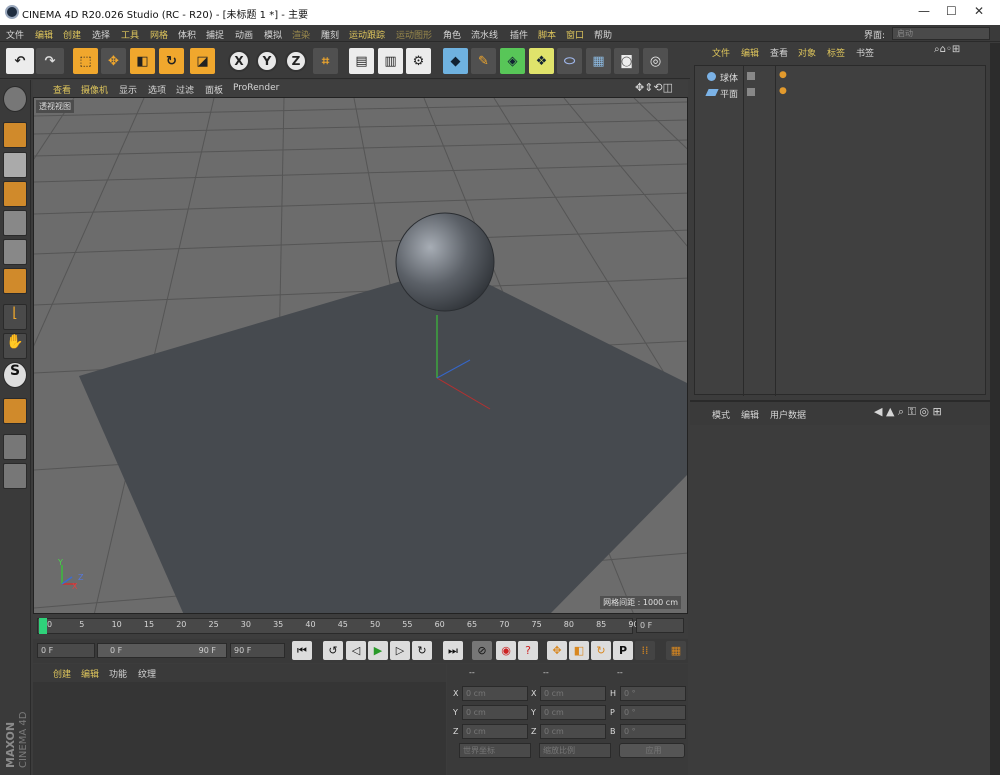 The width and height of the screenshot is (1000, 775). I want to click on rotate-icon: ↻, so click(171, 61).